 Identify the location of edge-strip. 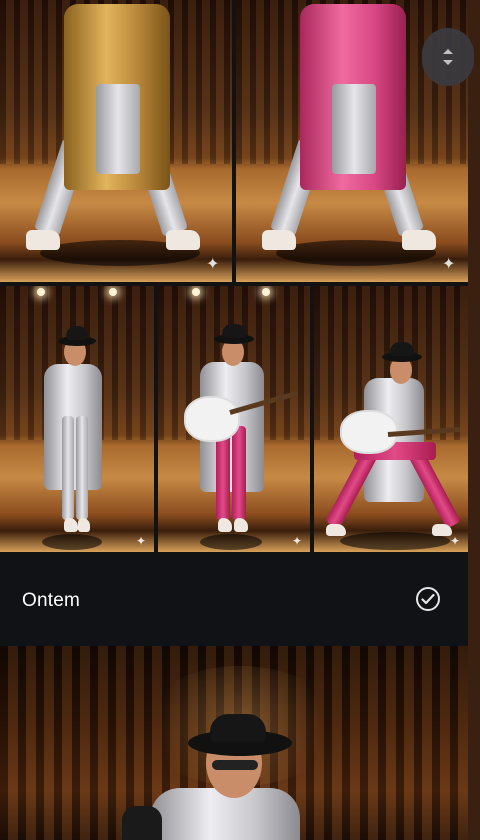
(474, 420).